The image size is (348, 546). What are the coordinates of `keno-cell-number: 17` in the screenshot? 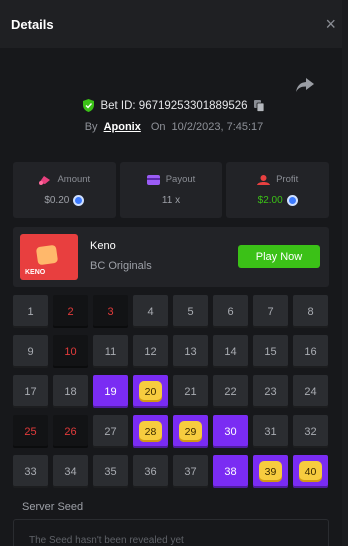 It's located at (30, 391).